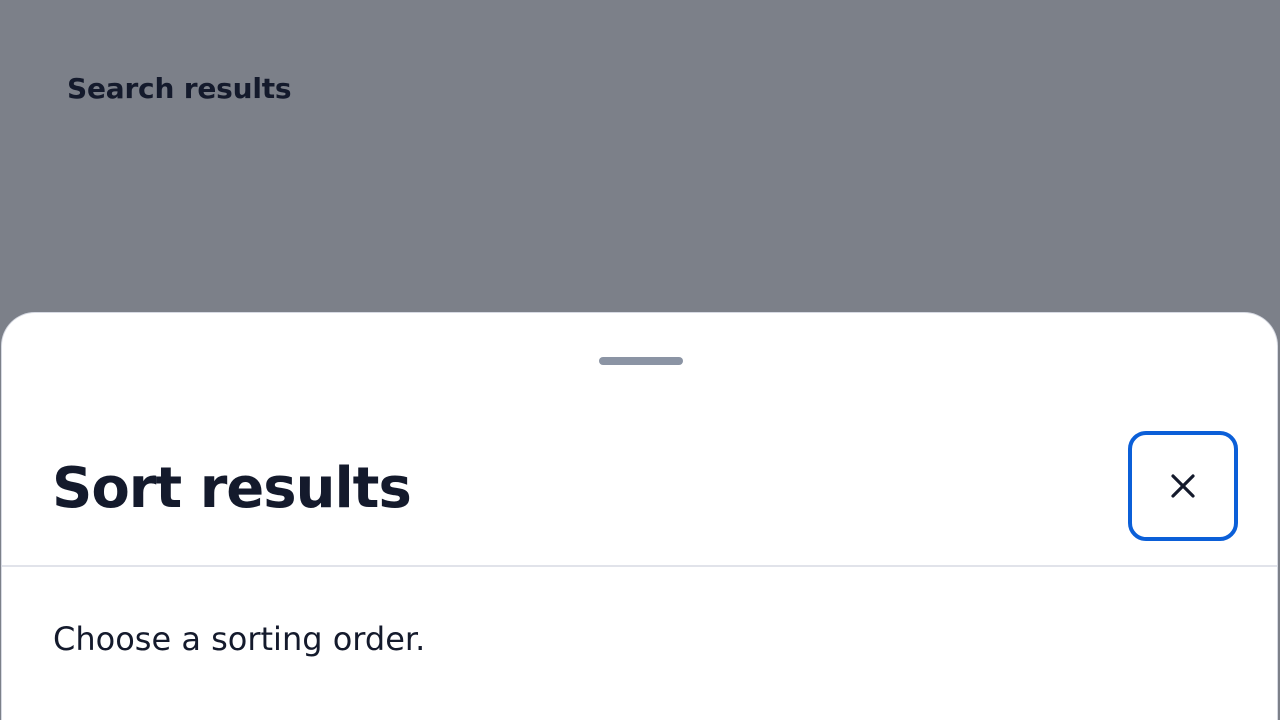 Image resolution: width=1280 pixels, height=720 pixels. I want to click on close-button, so click(1183, 486).